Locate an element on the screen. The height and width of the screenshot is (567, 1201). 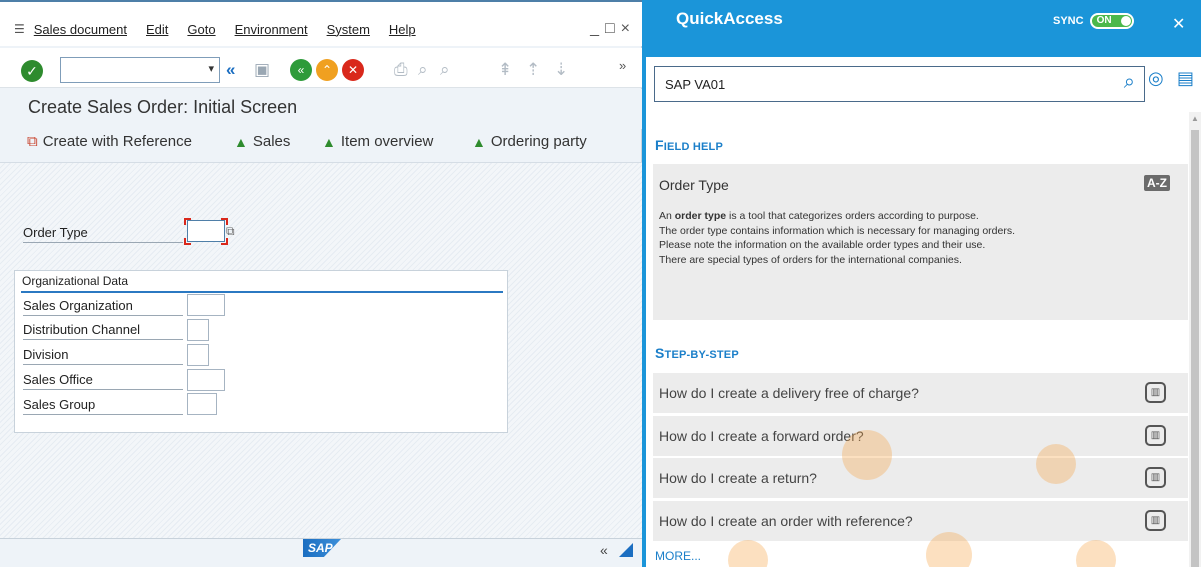
next-page-icon: ⇣ is located at coordinates (561, 70).